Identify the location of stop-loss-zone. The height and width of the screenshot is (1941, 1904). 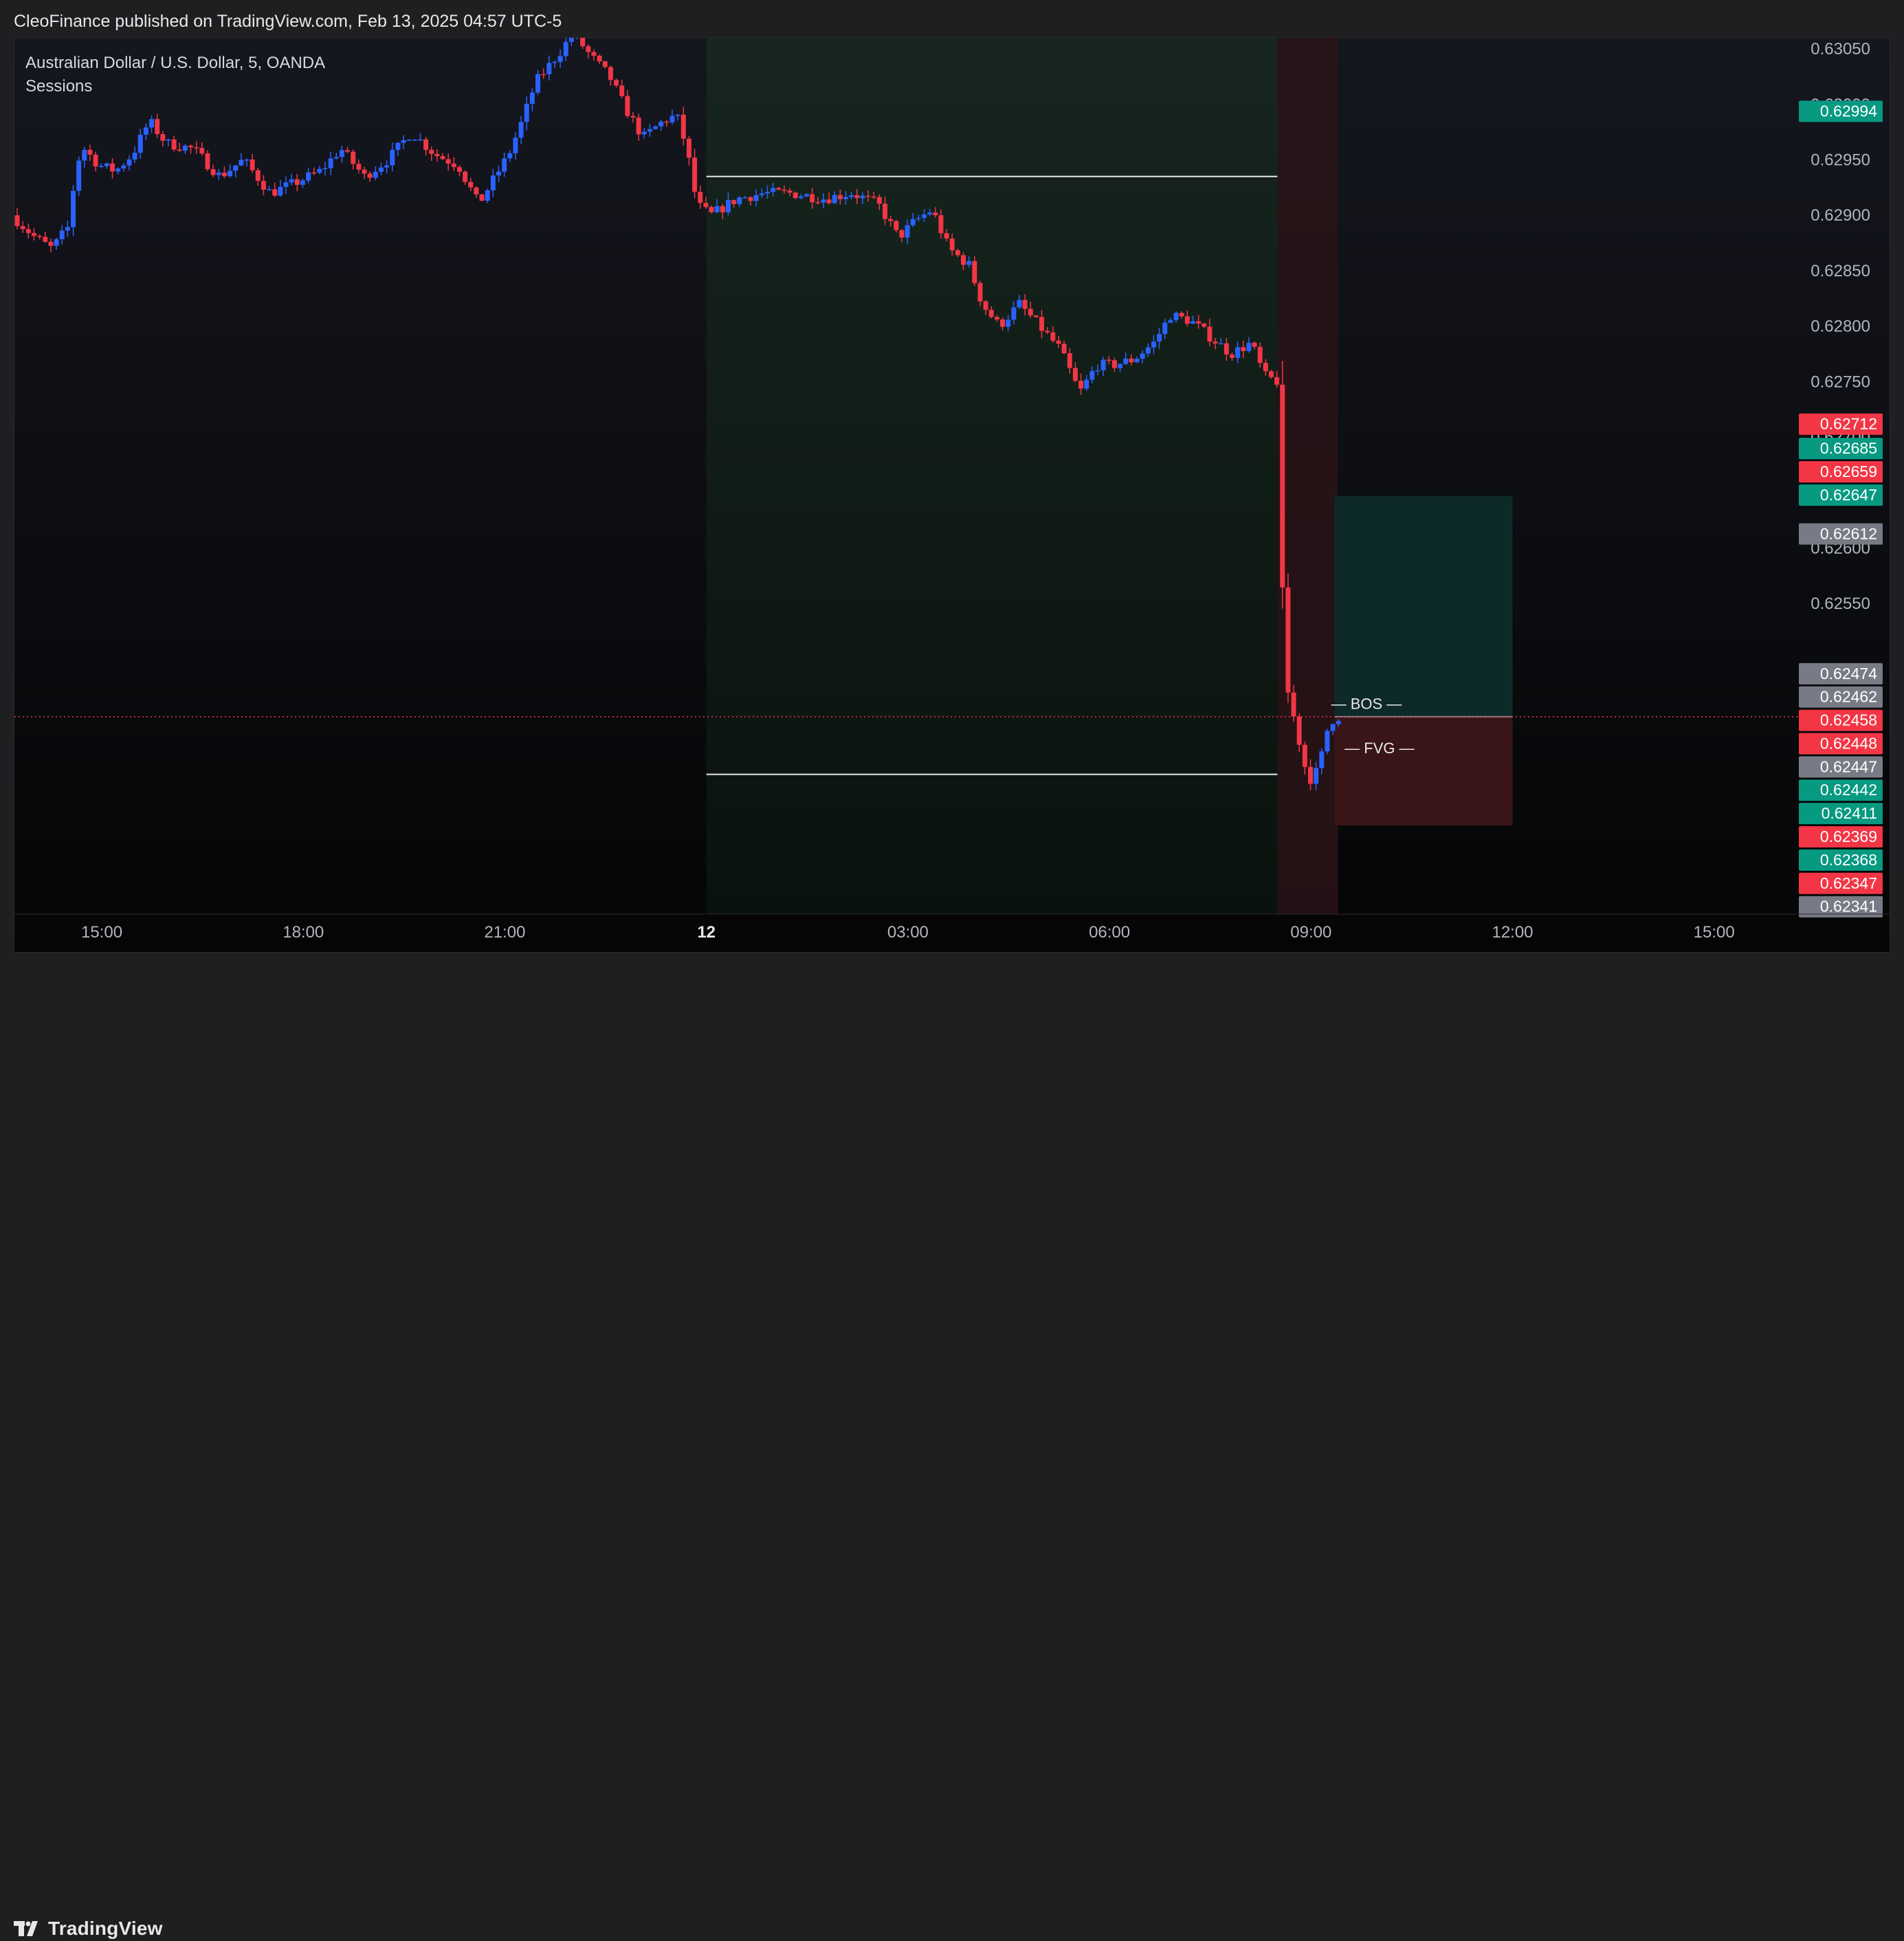
(1423, 770).